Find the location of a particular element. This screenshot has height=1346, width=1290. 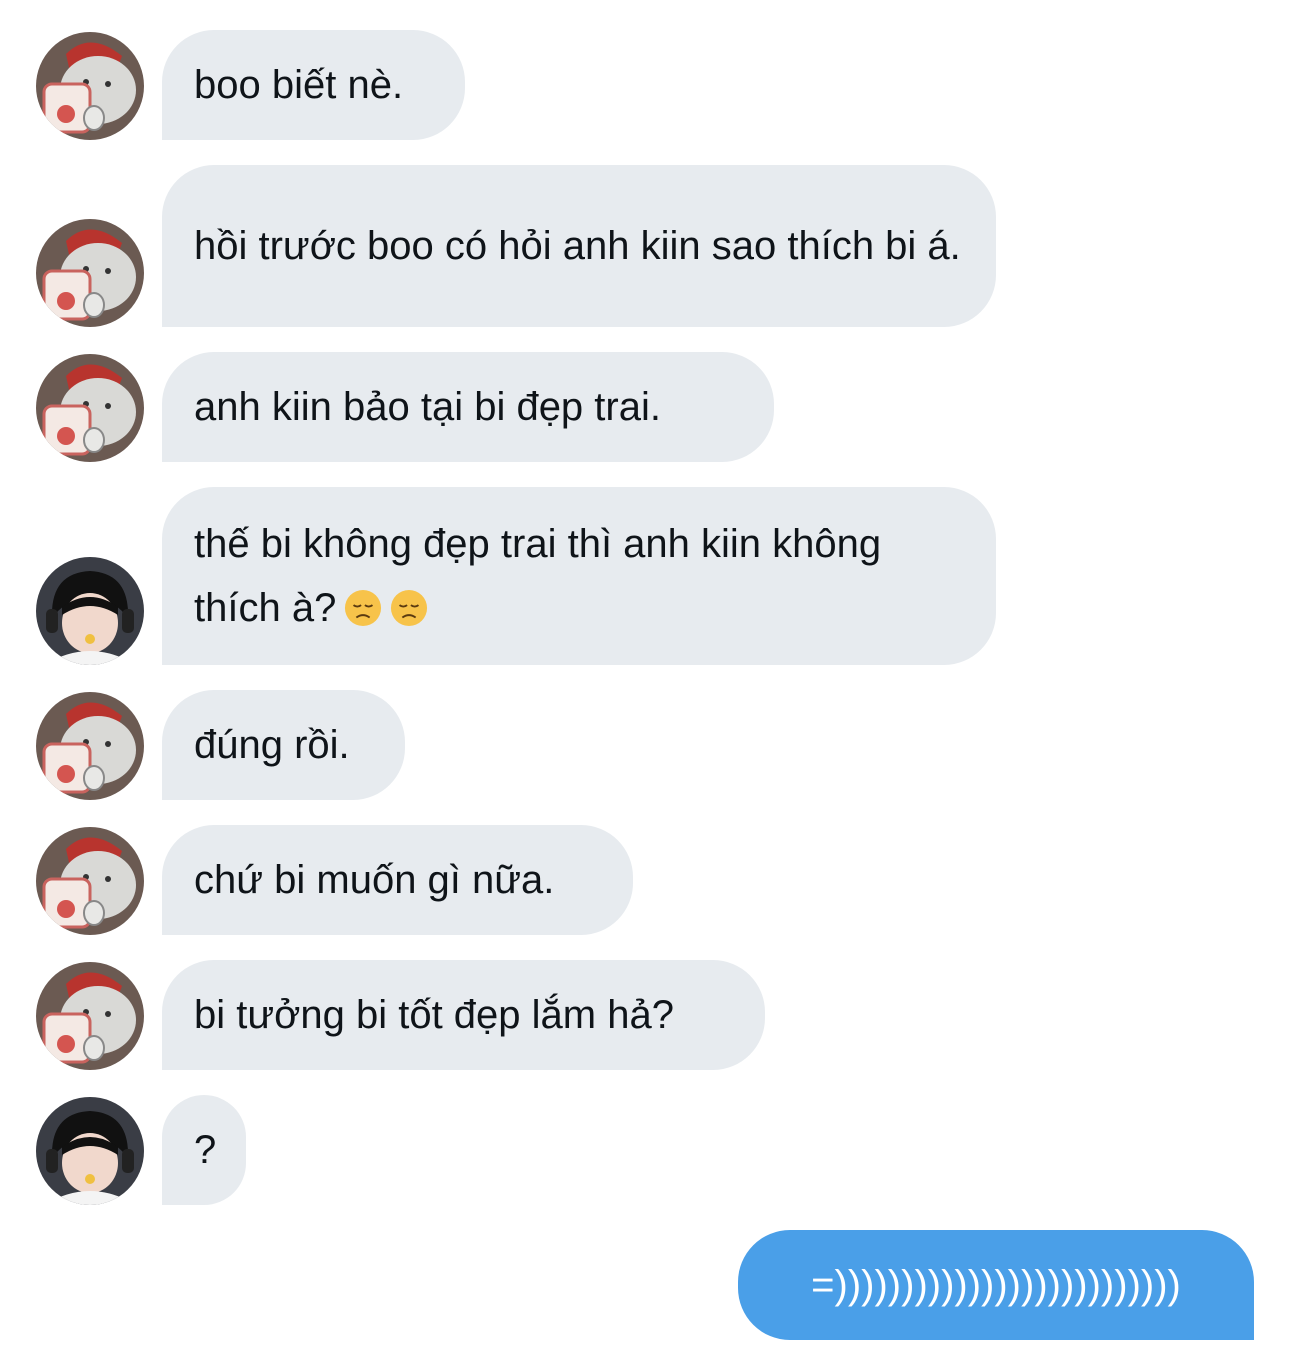

message-bubble: boo biết nè. is located at coordinates (313, 85).